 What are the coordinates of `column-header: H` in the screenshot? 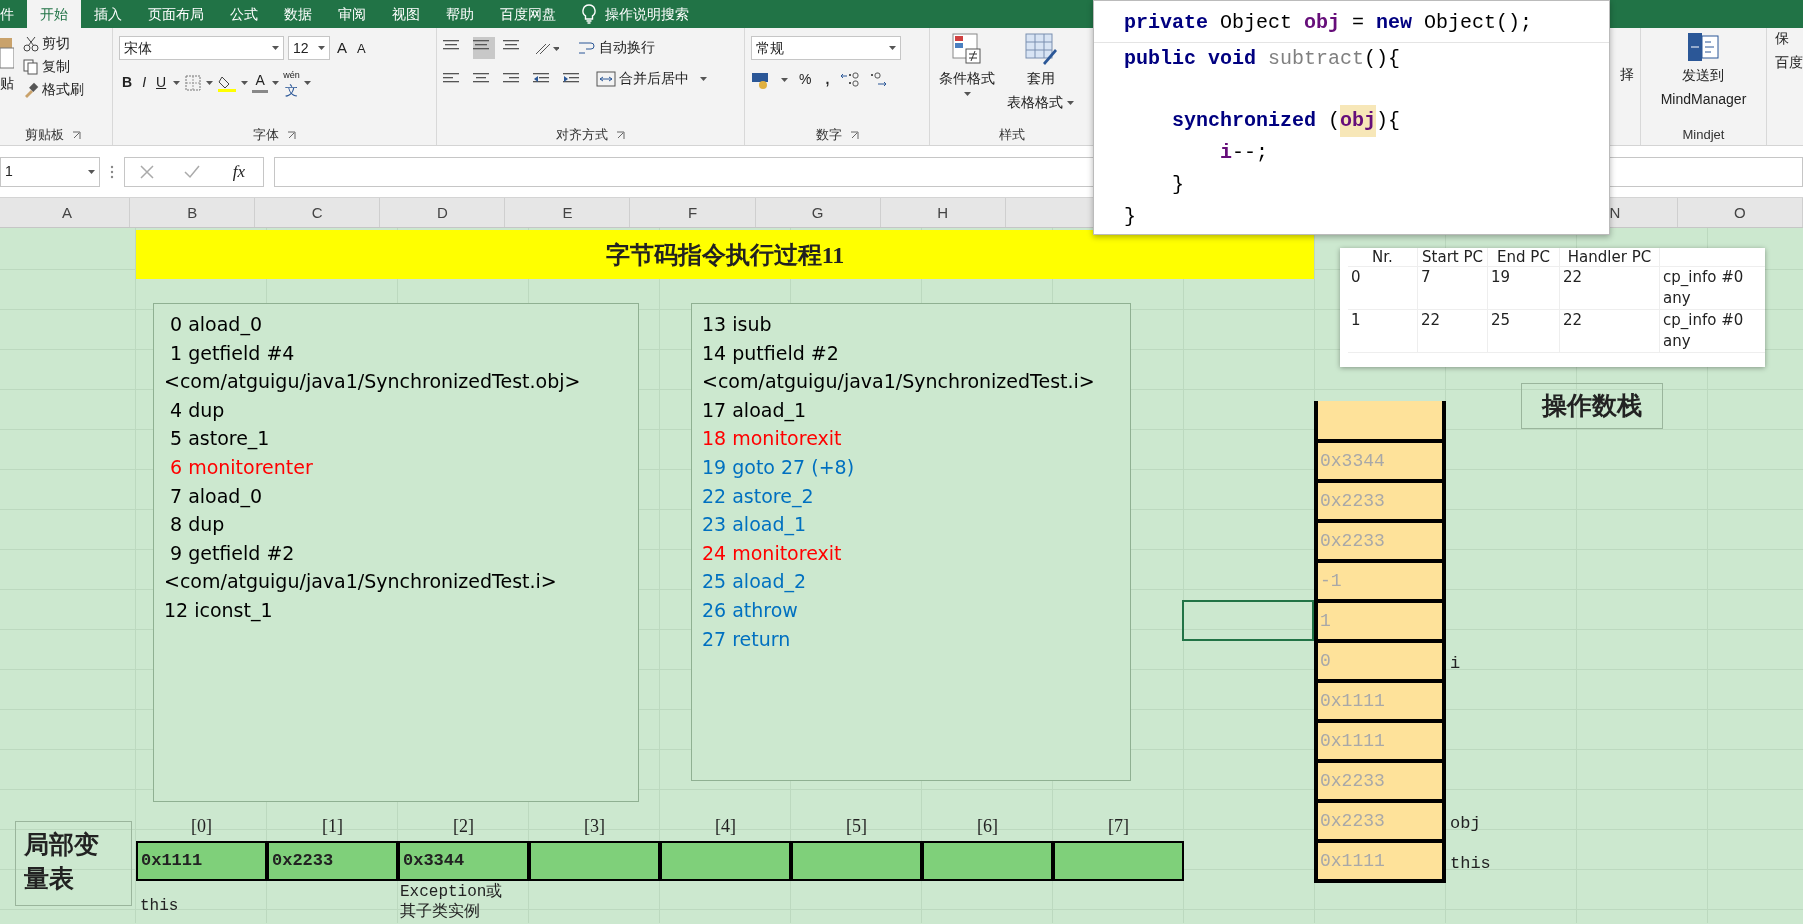 It's located at (943, 212).